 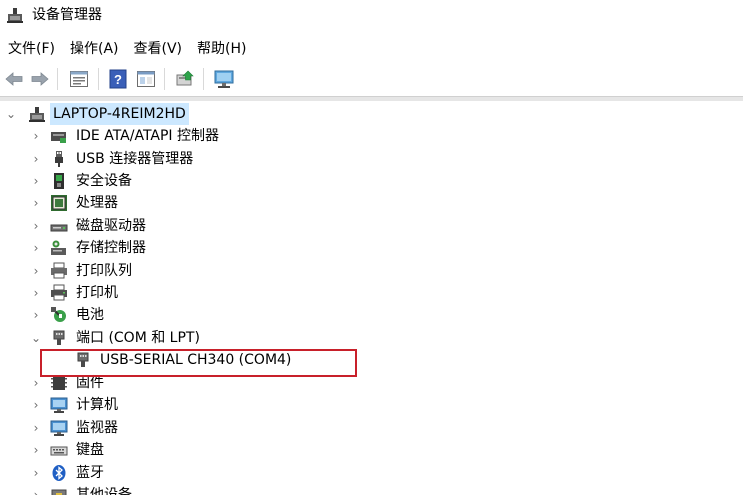 I want to click on port-icon, so click(x=59, y=337).